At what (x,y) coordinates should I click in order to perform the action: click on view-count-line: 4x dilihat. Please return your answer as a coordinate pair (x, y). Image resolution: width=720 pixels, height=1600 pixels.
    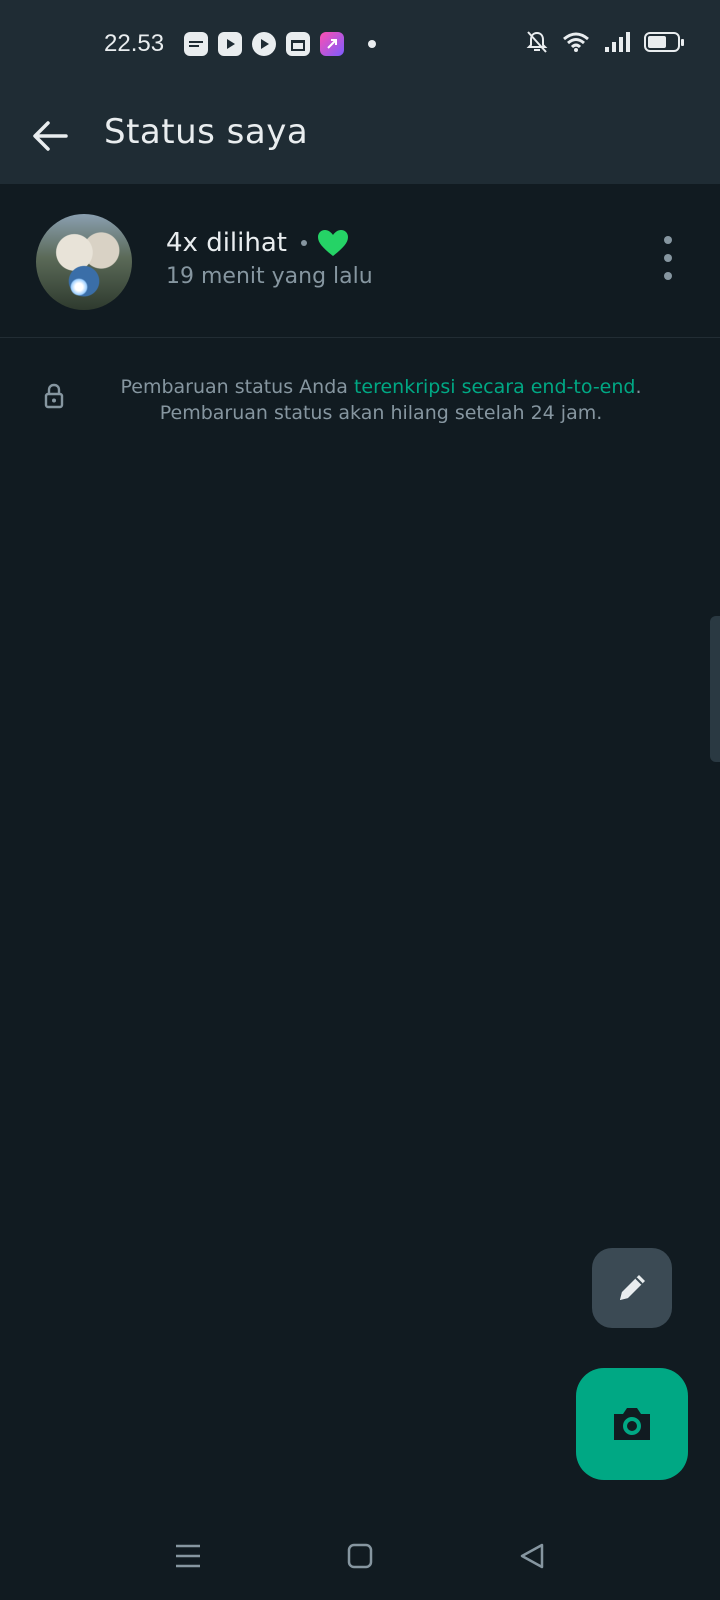
    Looking at the image, I should click on (257, 243).